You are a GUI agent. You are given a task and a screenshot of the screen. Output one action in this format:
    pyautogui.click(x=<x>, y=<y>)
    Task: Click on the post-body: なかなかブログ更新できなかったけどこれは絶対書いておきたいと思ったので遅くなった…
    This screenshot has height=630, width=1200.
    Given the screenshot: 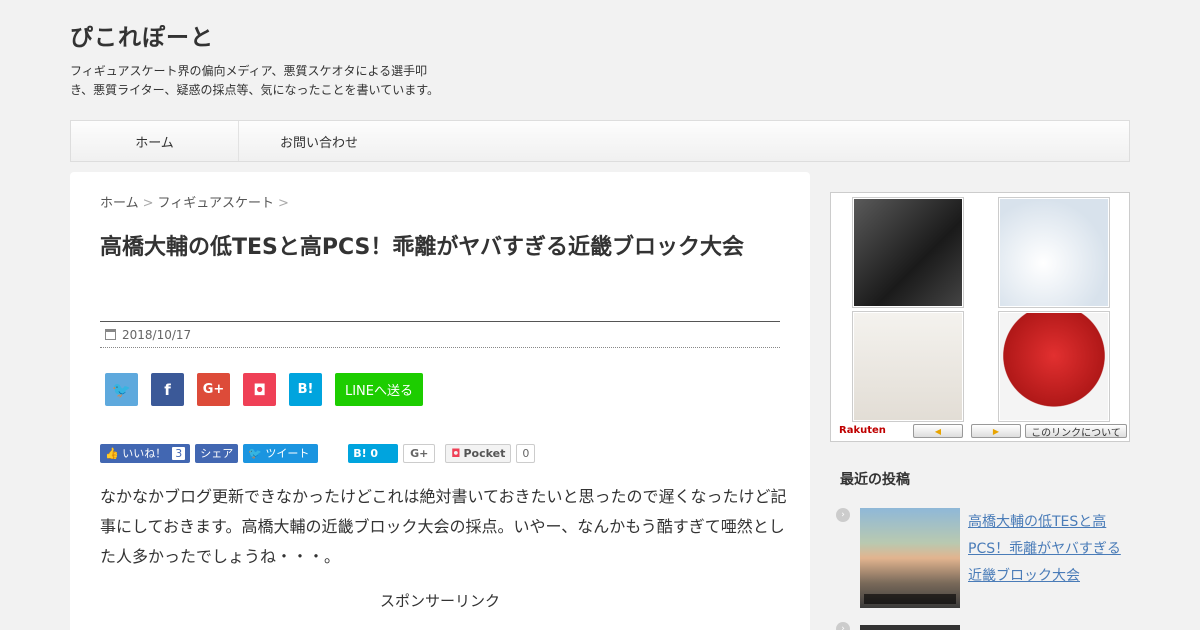 What is the action you would take?
    pyautogui.click(x=443, y=526)
    